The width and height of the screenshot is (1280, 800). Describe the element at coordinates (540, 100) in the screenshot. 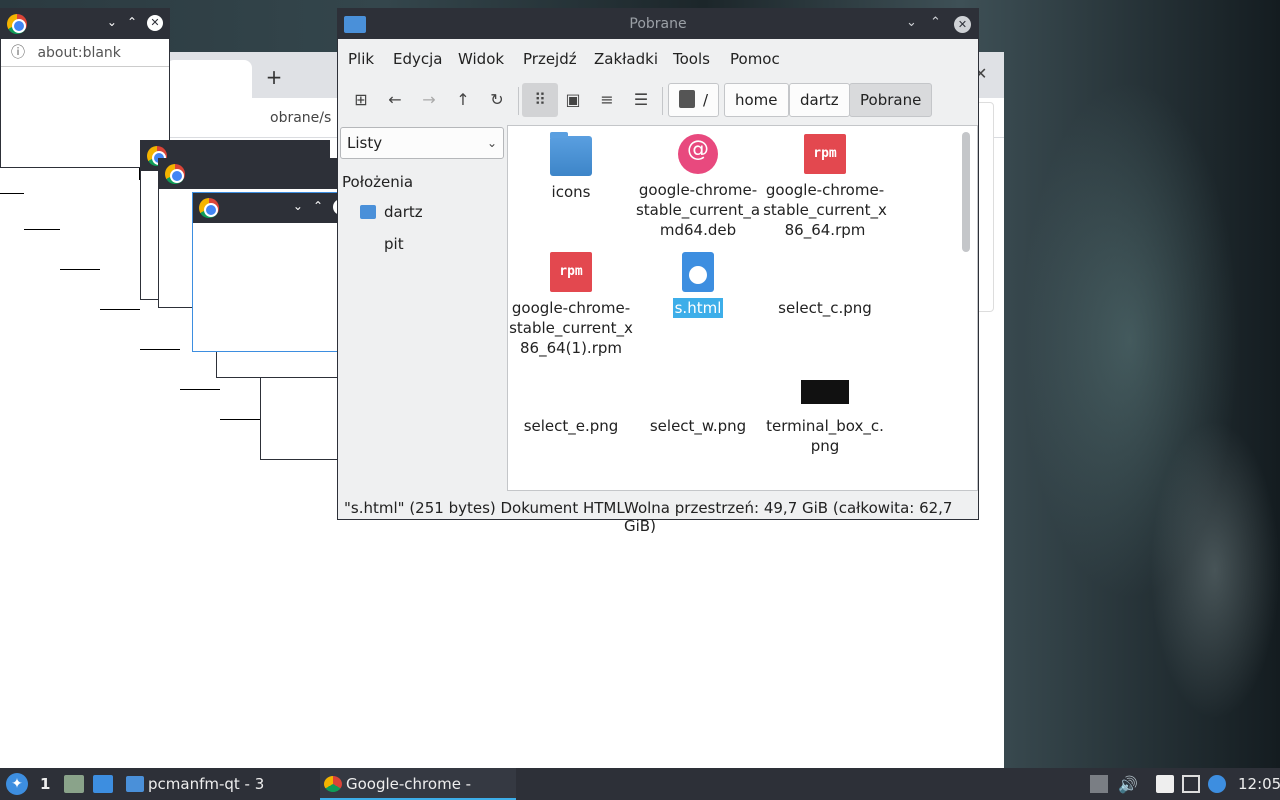

I see `icon-view-icon: ⠿` at that location.